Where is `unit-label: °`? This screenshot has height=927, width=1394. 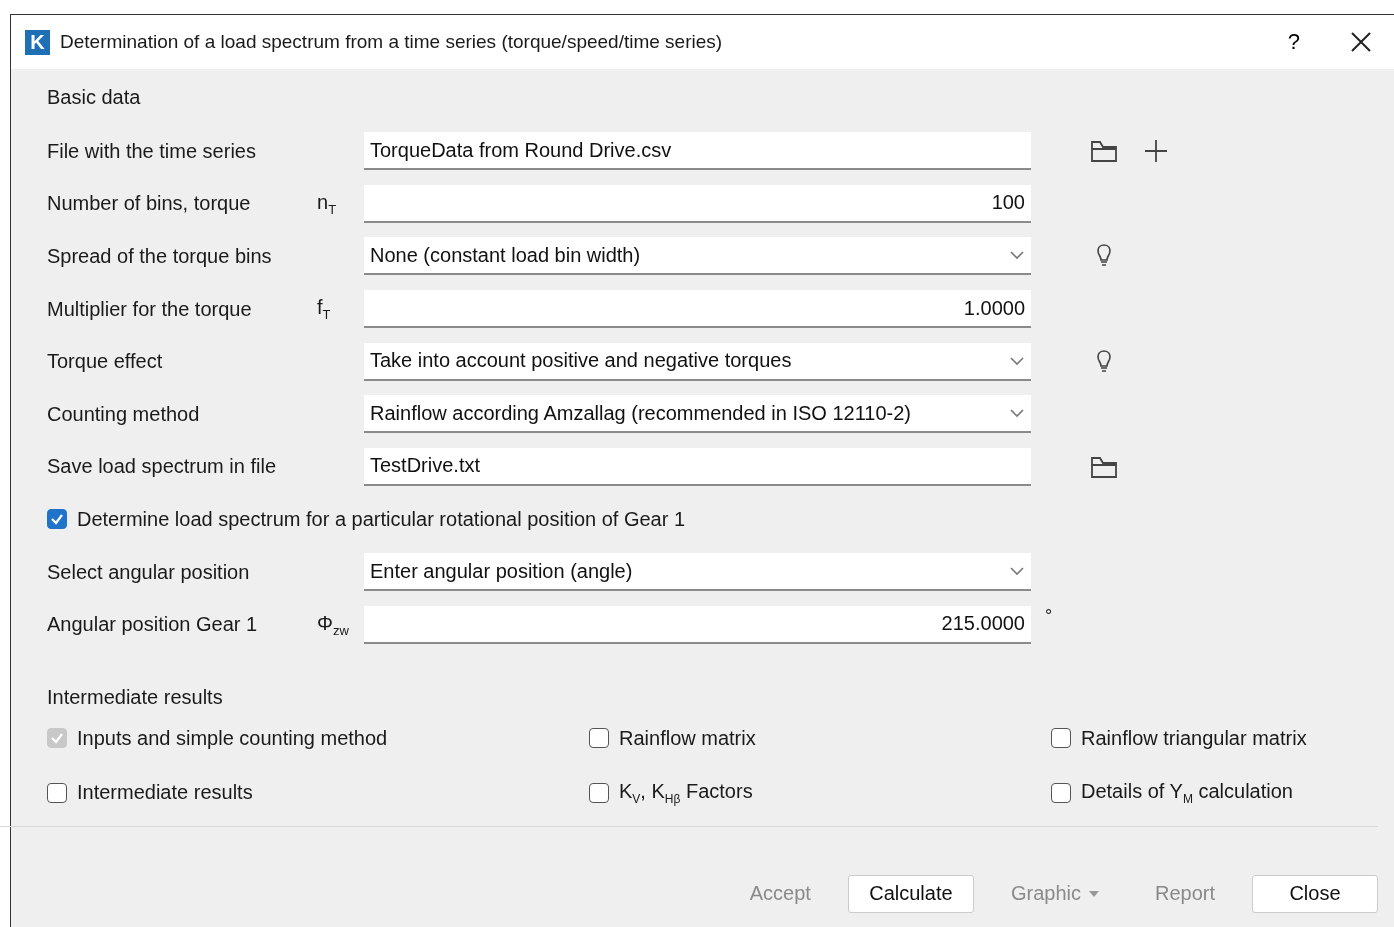 unit-label: ° is located at coordinates (1049, 617).